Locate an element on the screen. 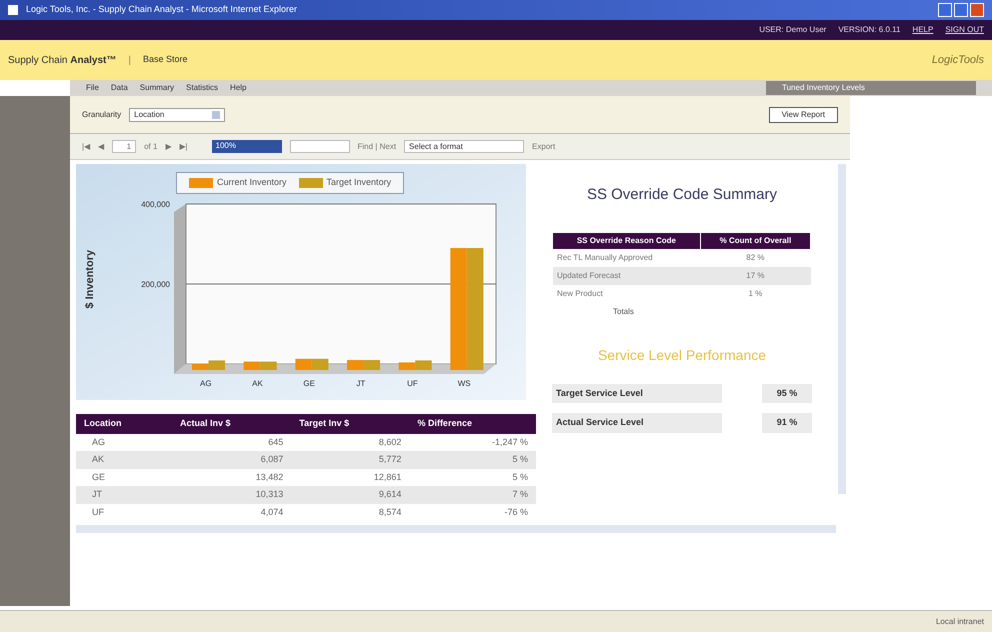 This screenshot has width=992, height=632. totals-label: Totals is located at coordinates (623, 312).